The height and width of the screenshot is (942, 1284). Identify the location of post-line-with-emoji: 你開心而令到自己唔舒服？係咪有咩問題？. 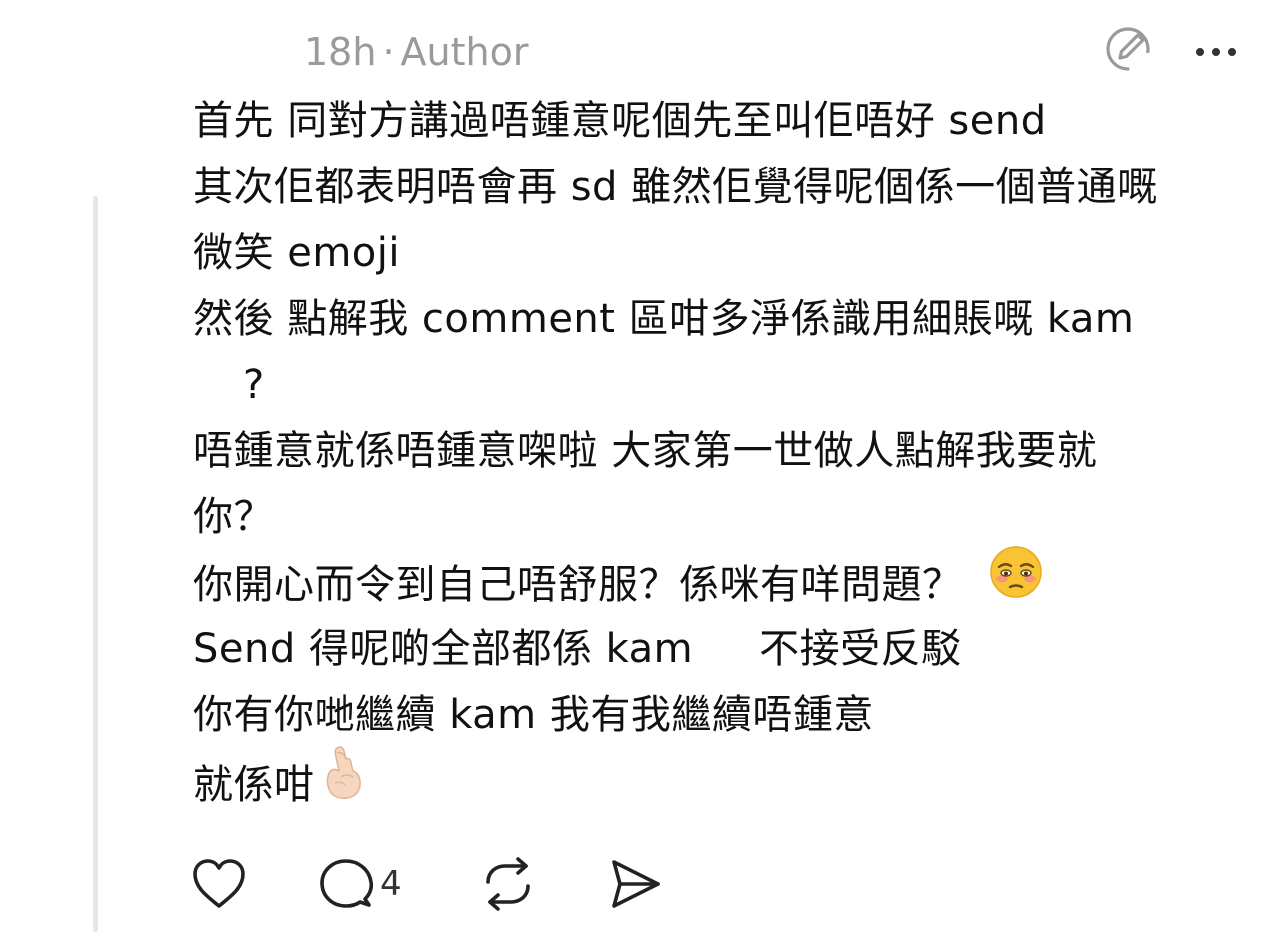
(723, 581).